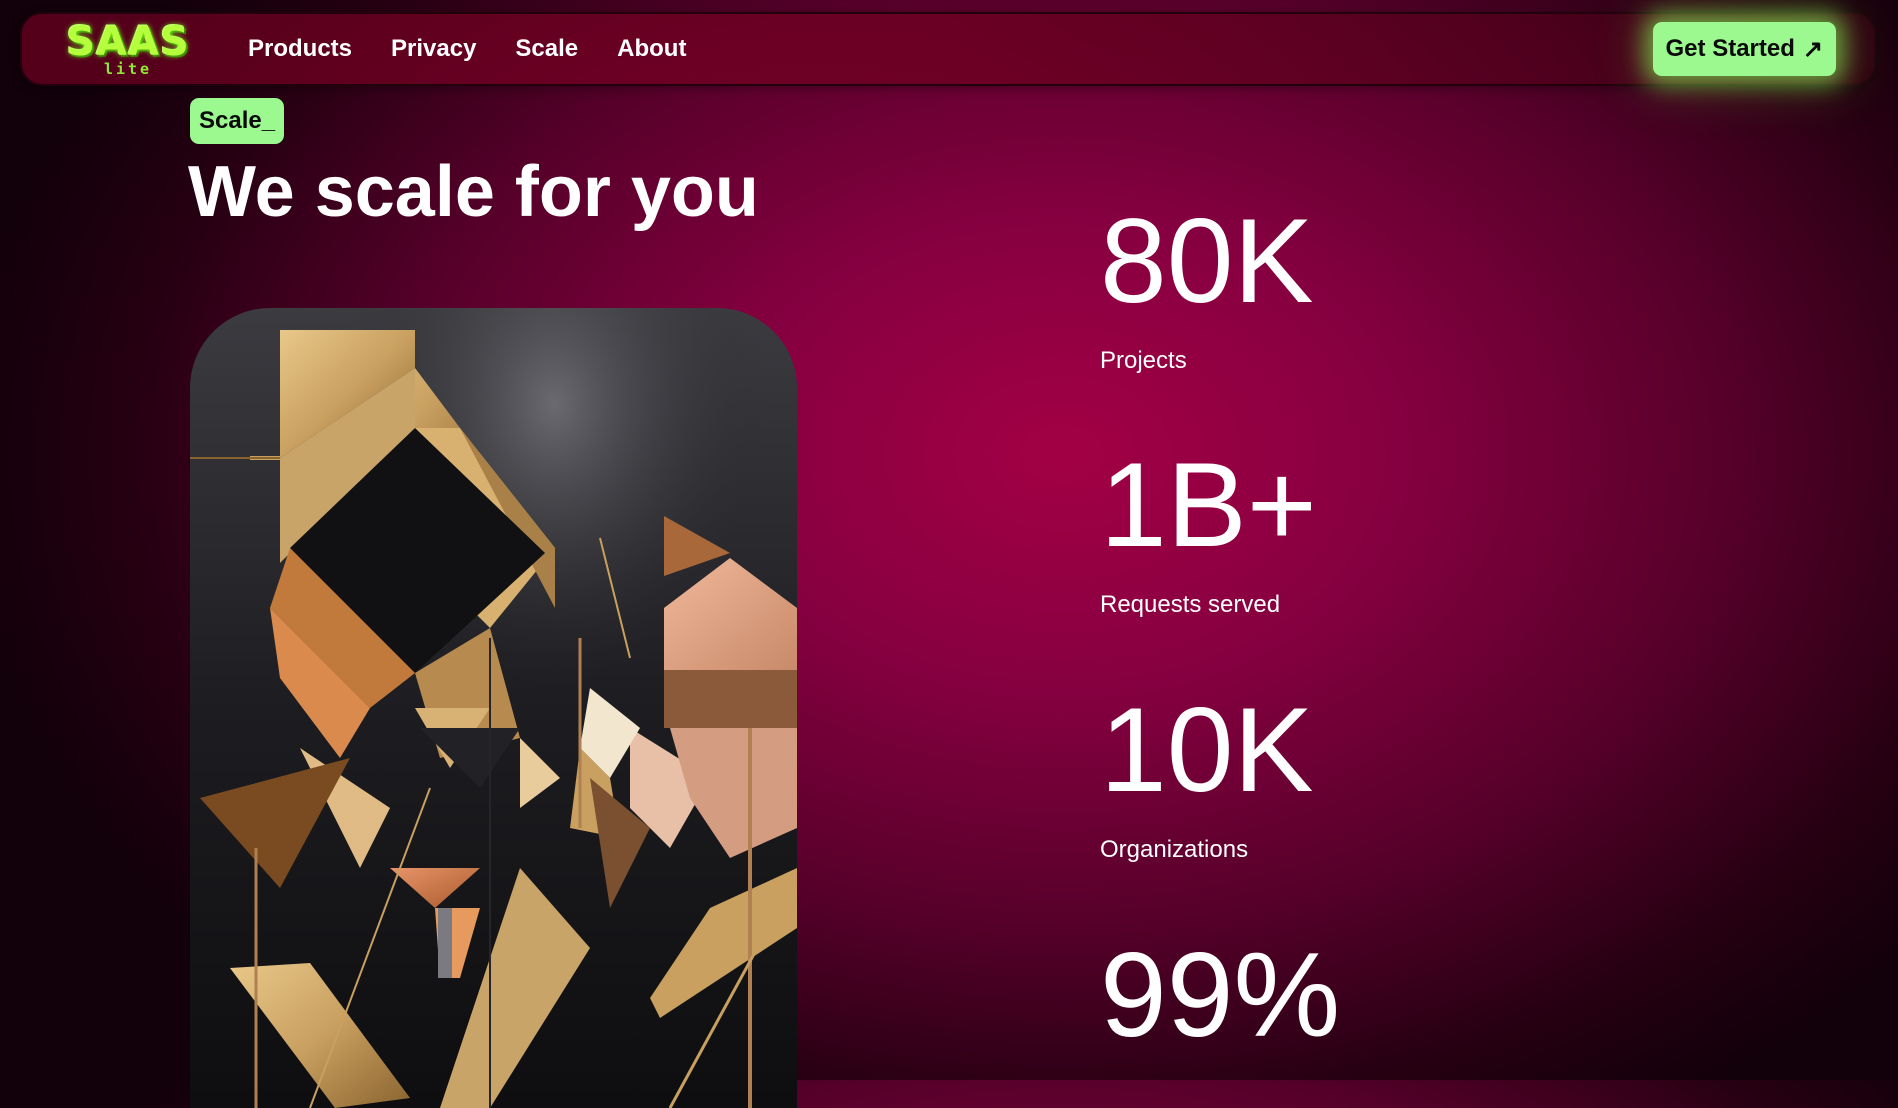 The width and height of the screenshot is (1898, 1108). What do you see at coordinates (486, 49) in the screenshot?
I see `nav-links: Products Privacy Scale About` at bounding box center [486, 49].